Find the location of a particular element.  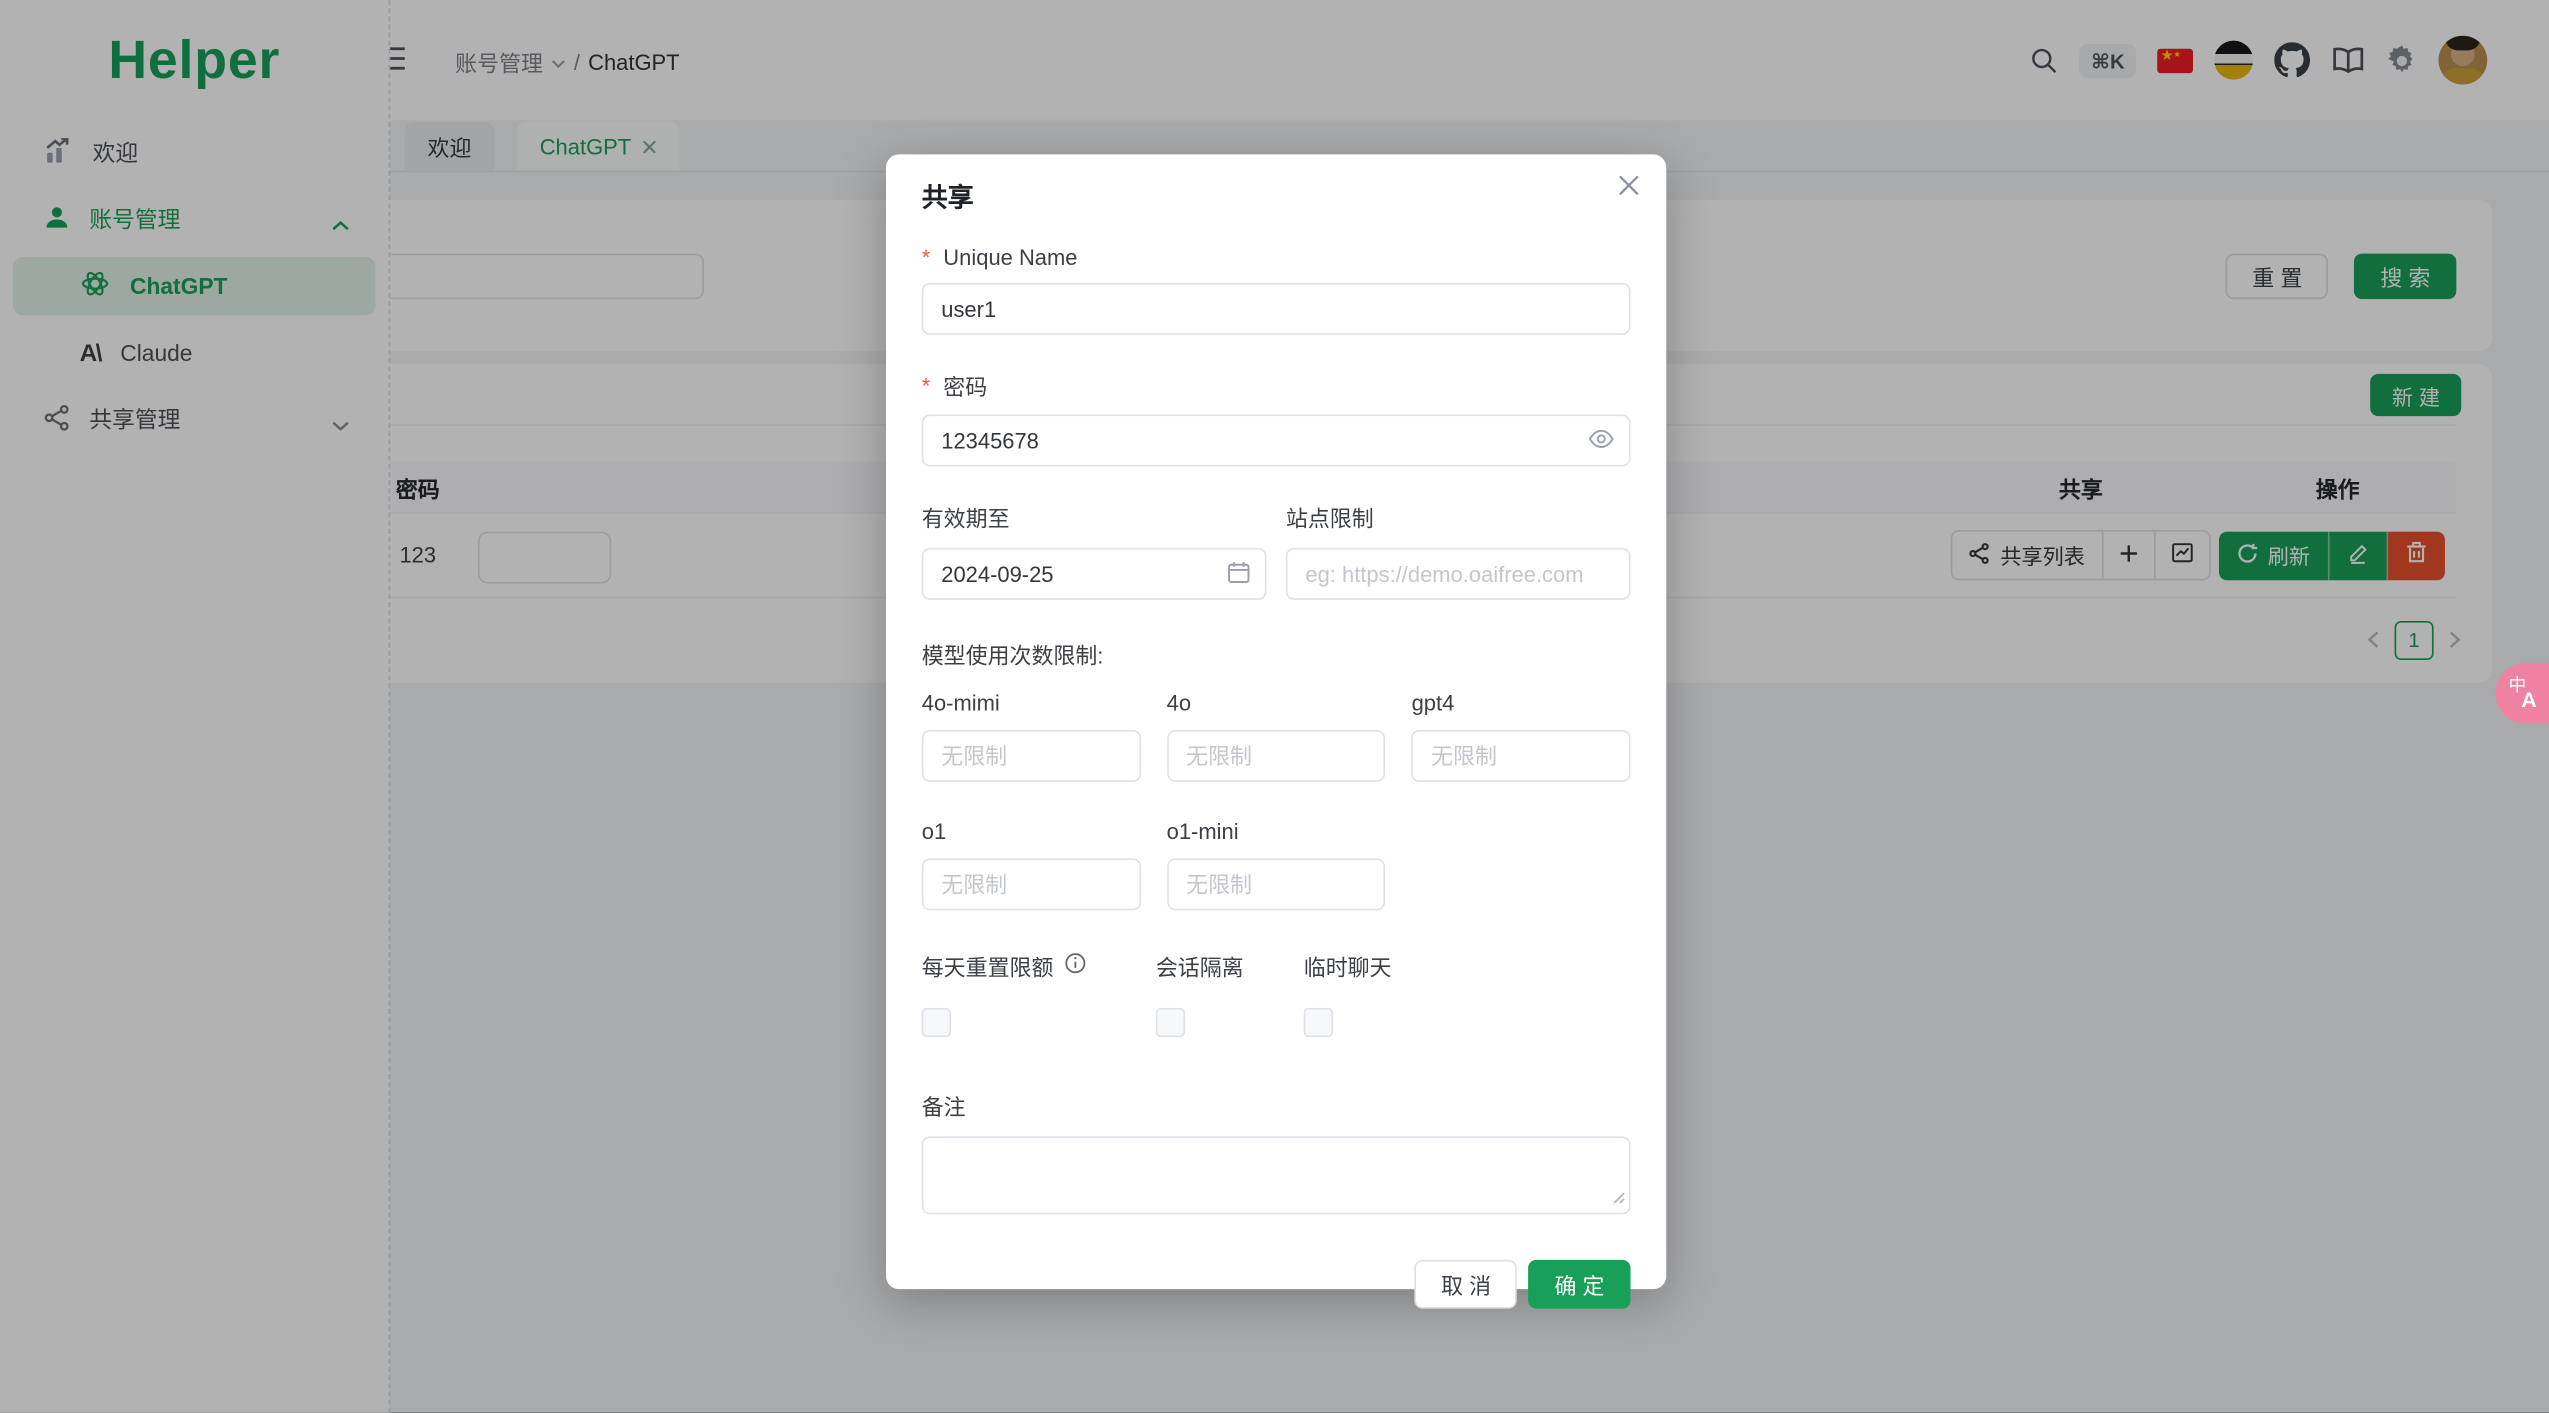

remark-label: 备注 is located at coordinates (943, 1108).